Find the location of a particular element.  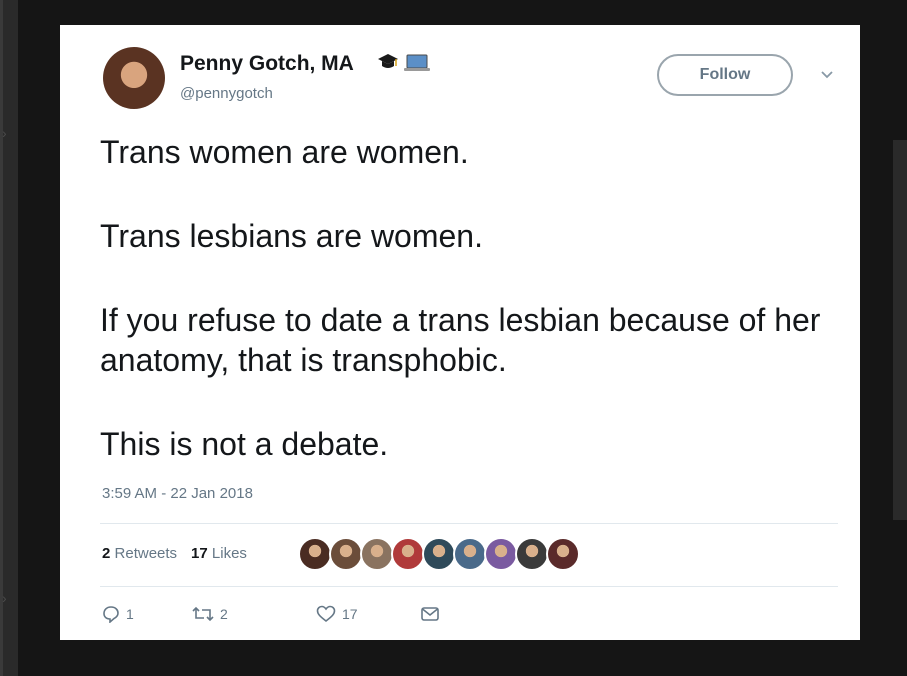

like-action: 17 is located at coordinates (368, 614).